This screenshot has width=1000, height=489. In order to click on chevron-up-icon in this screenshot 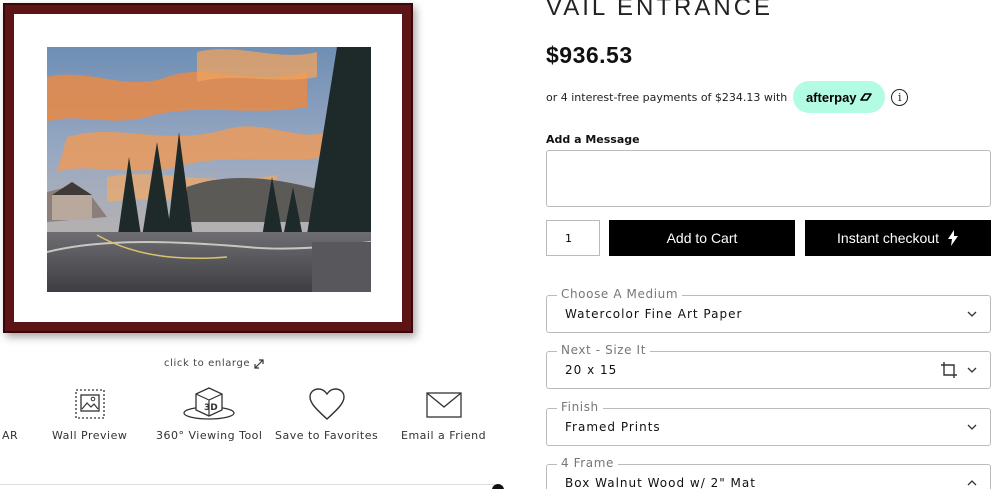, I will do `click(972, 483)`.